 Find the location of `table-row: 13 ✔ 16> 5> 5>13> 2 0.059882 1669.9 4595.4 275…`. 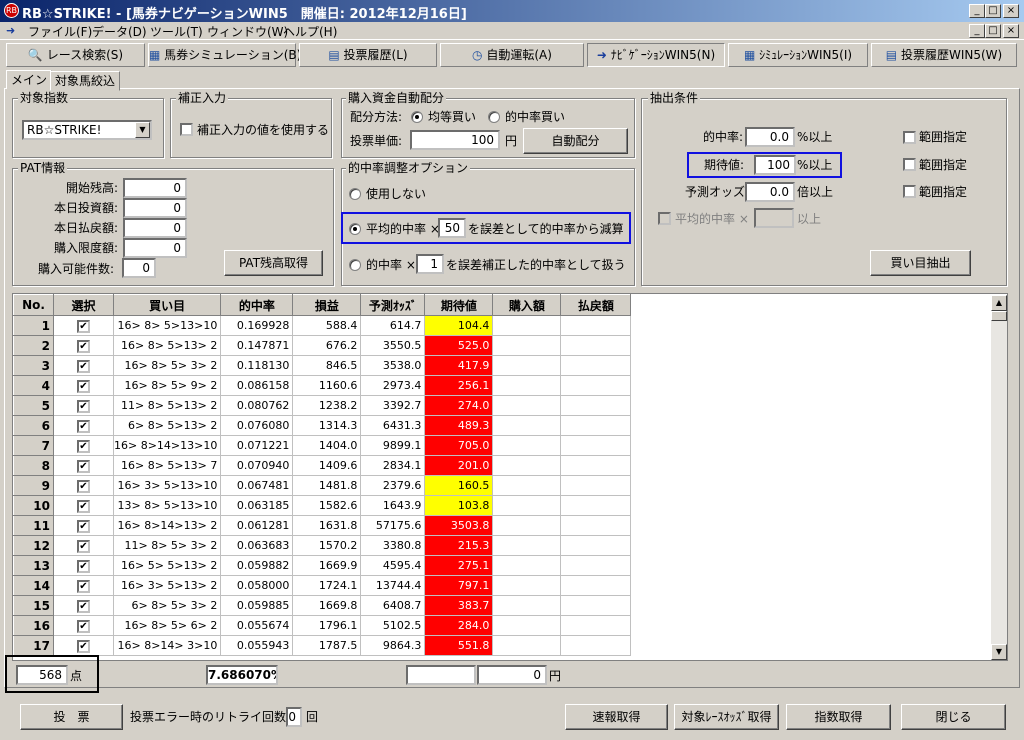

table-row: 13 ✔ 16> 5> 5>13> 2 0.059882 1669.9 4595.4 275… is located at coordinates (322, 565).